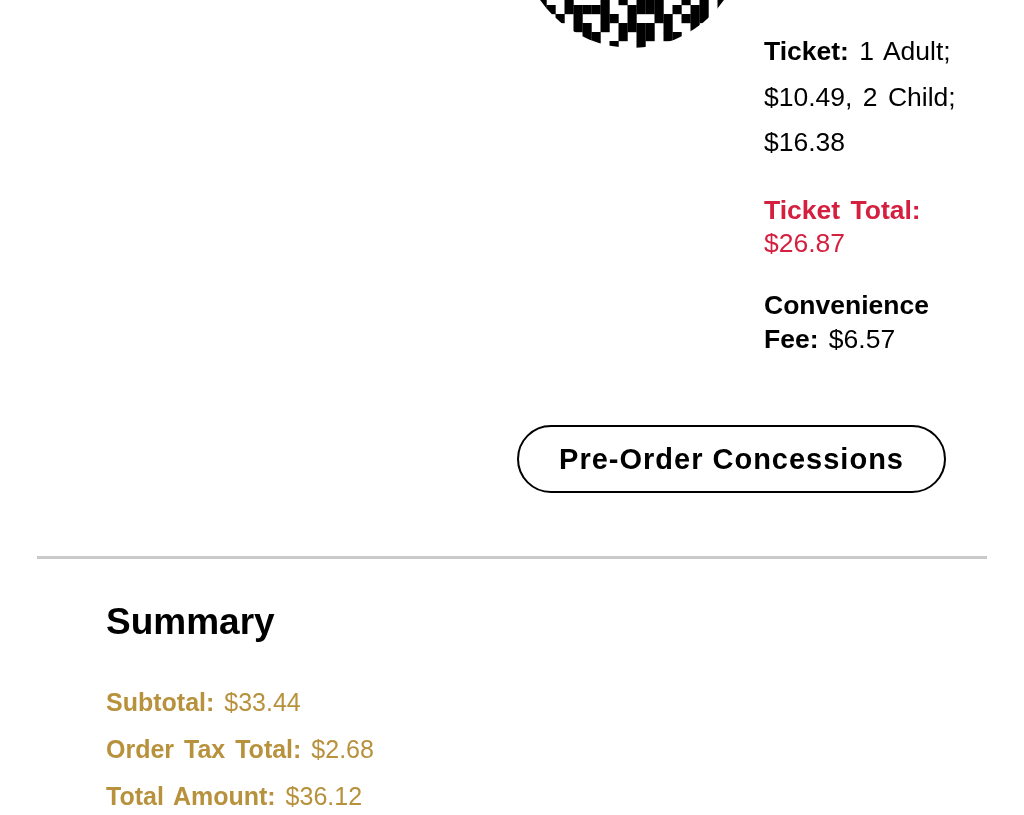 This screenshot has height=815, width=1024. I want to click on ticket-total-text: Ticket Total: $26.87, so click(843, 226).